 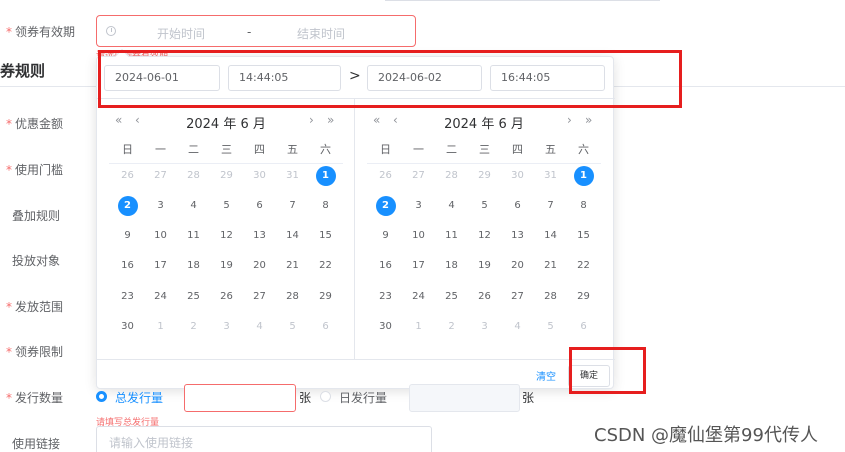 I want to click on day-number: 29, so click(x=583, y=296).